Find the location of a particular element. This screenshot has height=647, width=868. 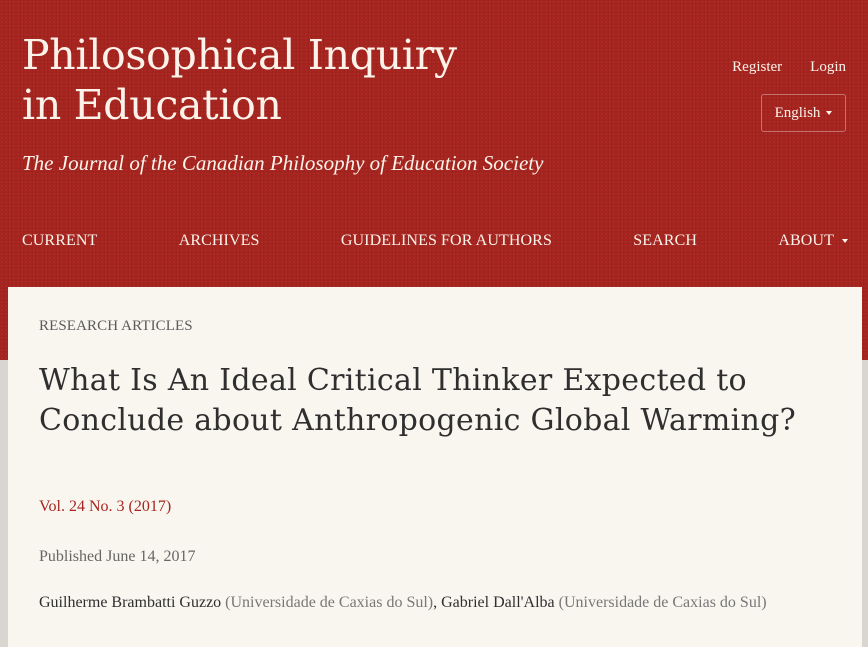

nav-item-archives: ARCHIVES is located at coordinates (219, 241).